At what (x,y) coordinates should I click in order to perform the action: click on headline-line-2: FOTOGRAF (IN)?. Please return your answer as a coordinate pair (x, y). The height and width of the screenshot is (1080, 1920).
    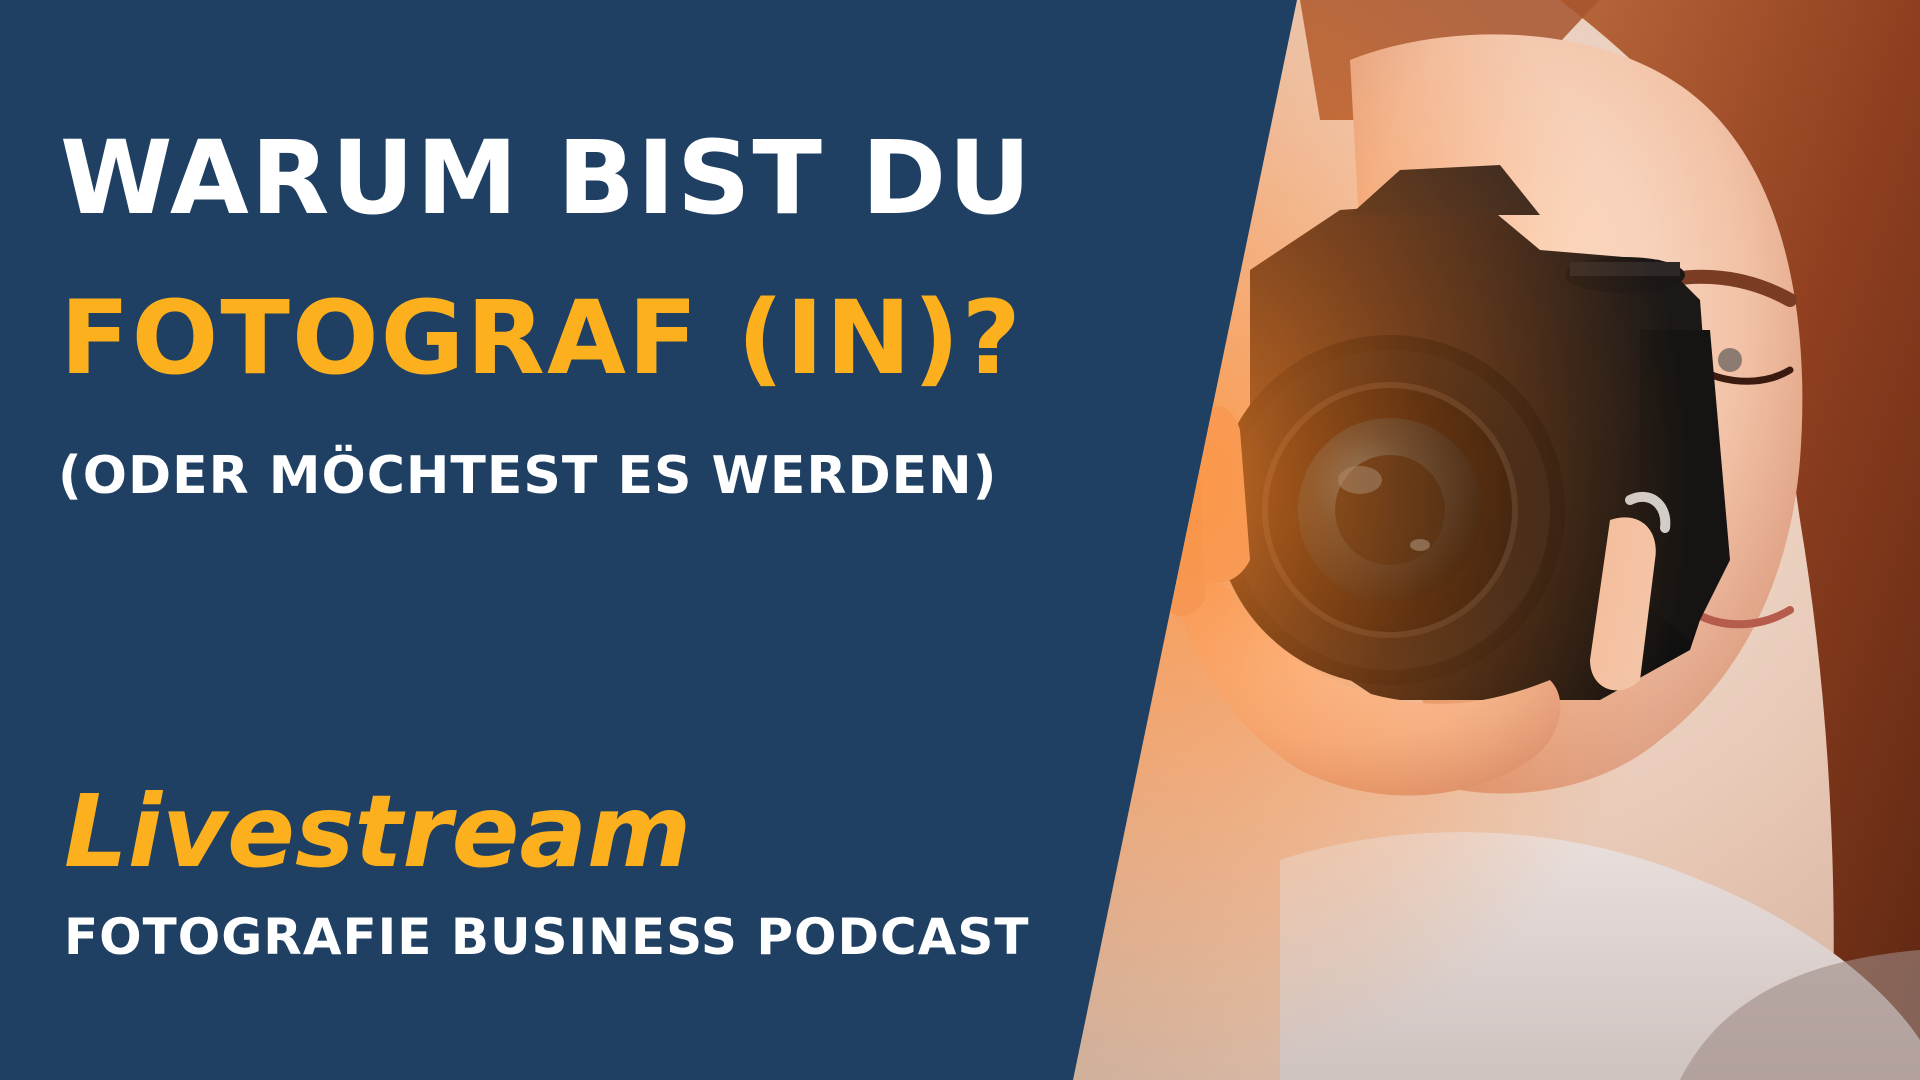
    Looking at the image, I should click on (541, 338).